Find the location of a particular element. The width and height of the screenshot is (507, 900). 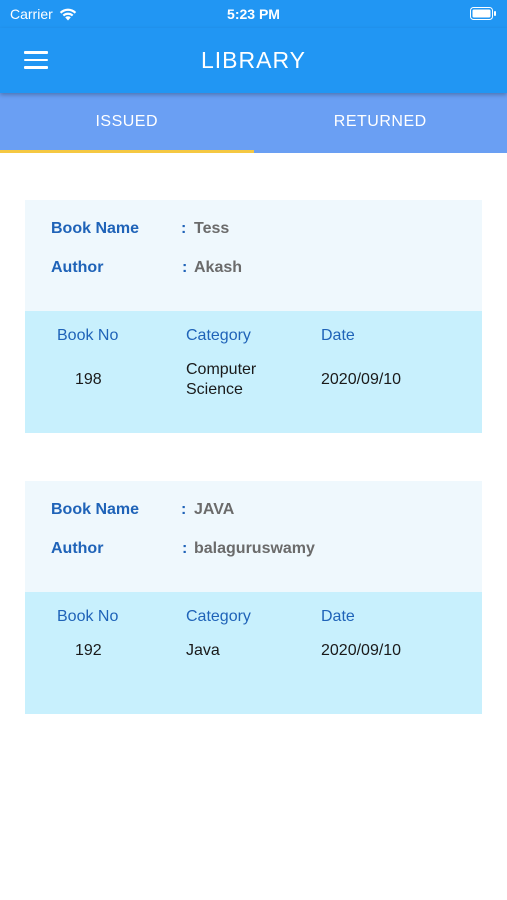

book-no-value: 192 is located at coordinates (88, 650).